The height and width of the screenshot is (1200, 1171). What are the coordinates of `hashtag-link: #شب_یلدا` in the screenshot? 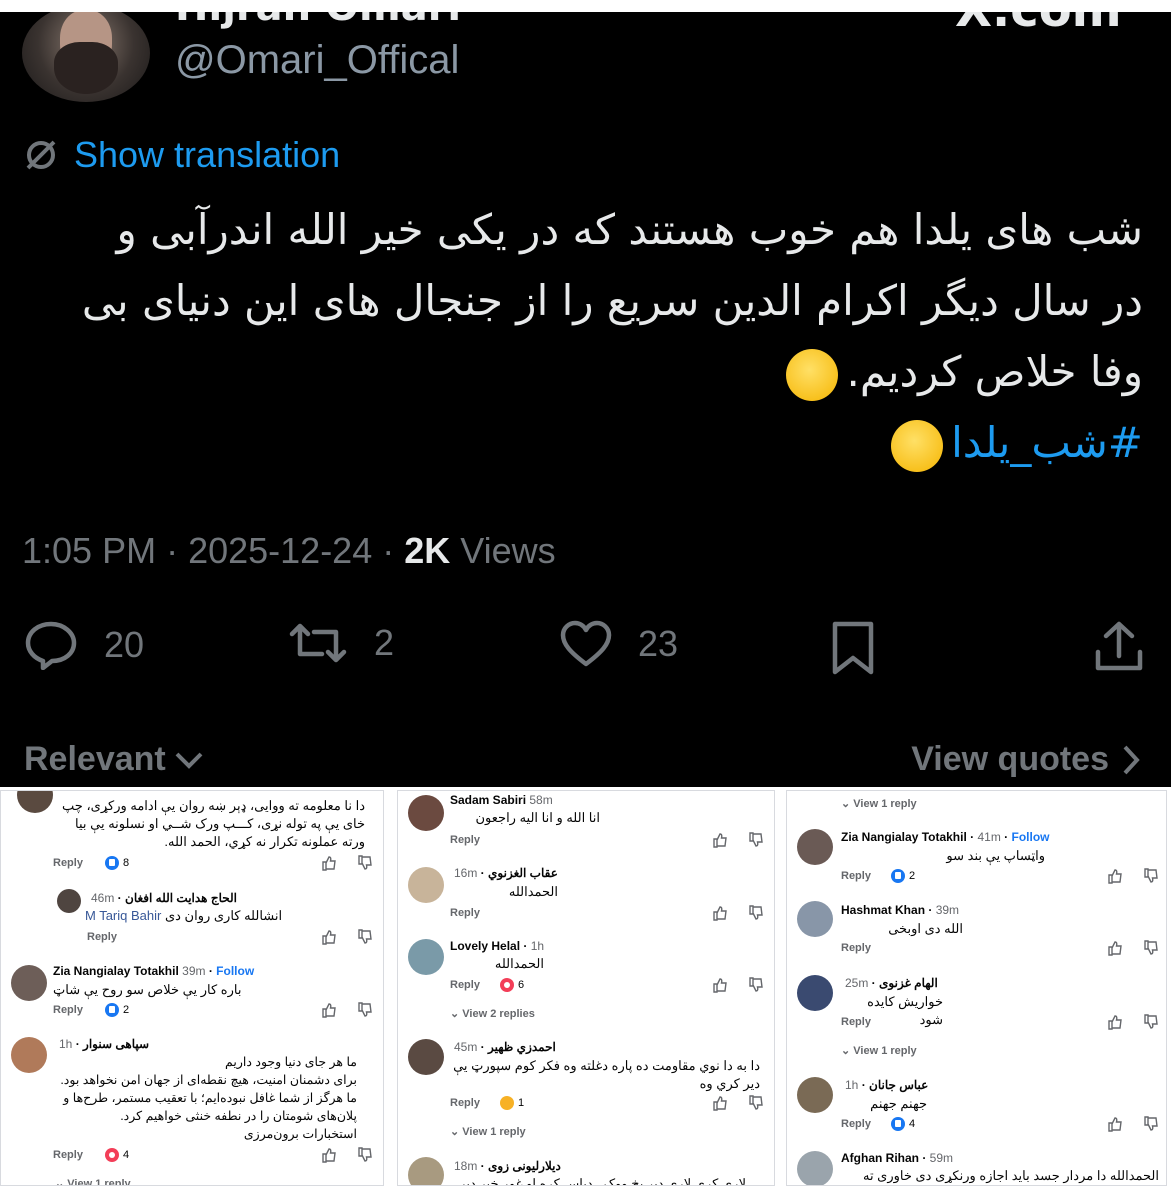 It's located at (1047, 442).